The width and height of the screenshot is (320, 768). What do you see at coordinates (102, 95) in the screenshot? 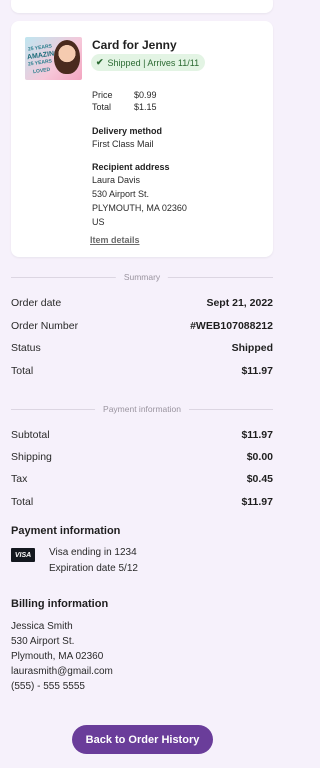
I see `price-label: Price` at bounding box center [102, 95].